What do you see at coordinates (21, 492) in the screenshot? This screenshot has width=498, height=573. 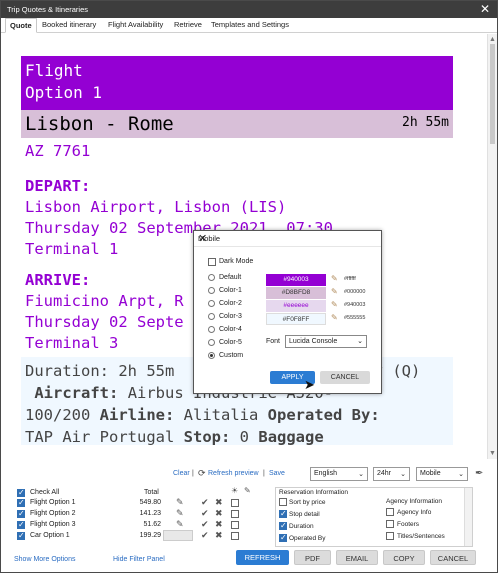 I see `check-all-checkbox` at bounding box center [21, 492].